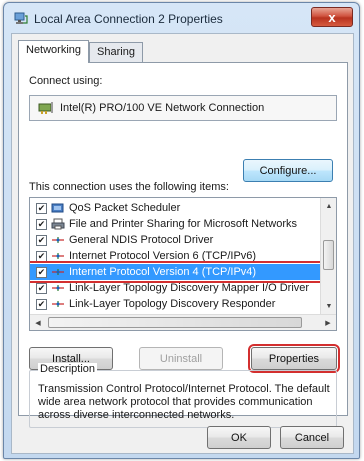 The width and height of the screenshot is (364, 461). What do you see at coordinates (312, 437) in the screenshot?
I see `cancel-button: Cancel` at bounding box center [312, 437].